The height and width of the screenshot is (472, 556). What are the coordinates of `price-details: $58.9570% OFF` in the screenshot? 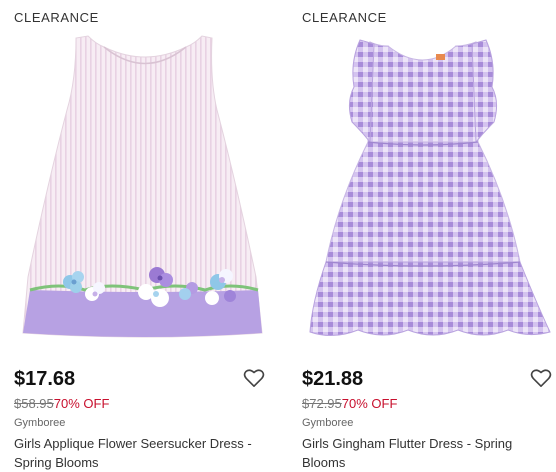 It's located at (61, 403).